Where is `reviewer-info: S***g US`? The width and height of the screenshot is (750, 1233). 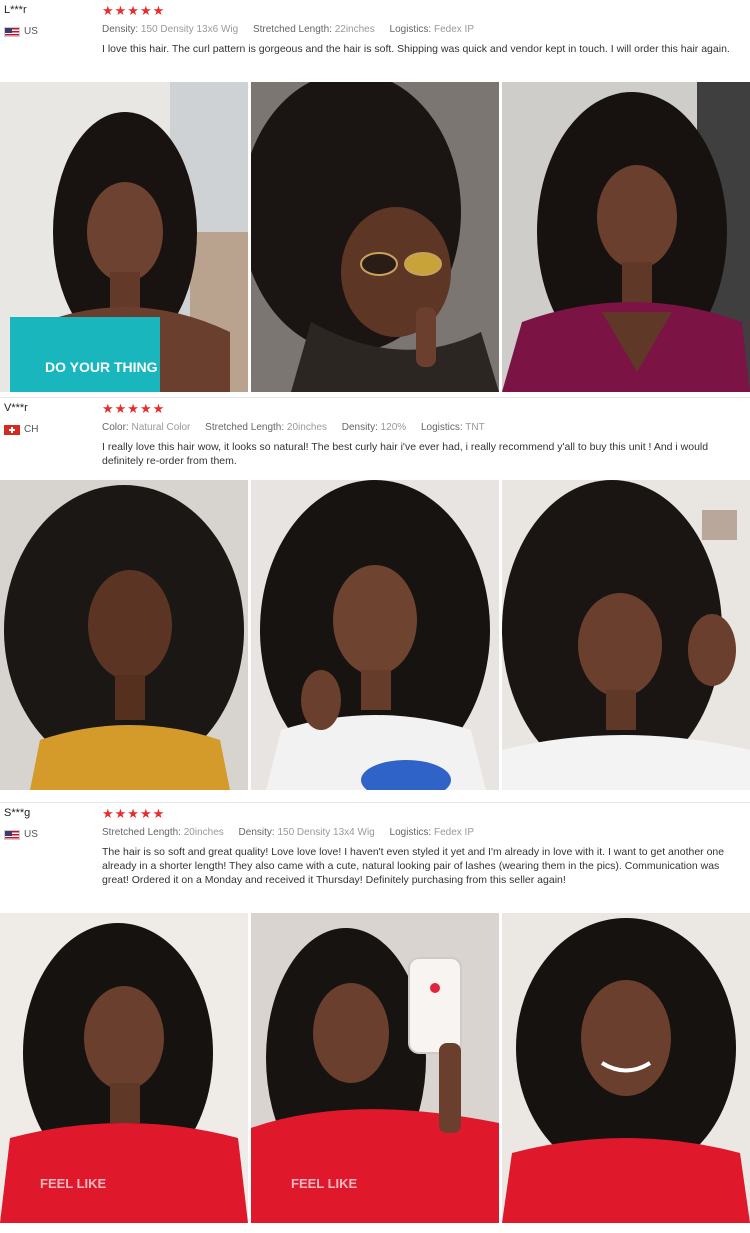 reviewer-info: S***g US is located at coordinates (49, 823).